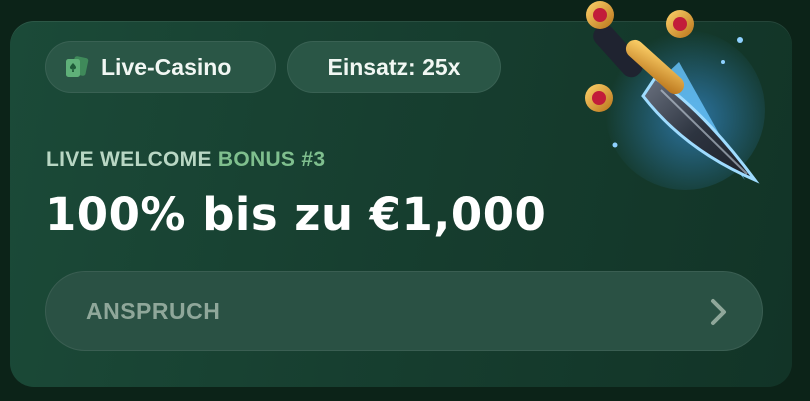 Image resolution: width=810 pixels, height=401 pixels. What do you see at coordinates (296, 214) in the screenshot?
I see `bonus-headline: 100% bis zu €1,000` at bounding box center [296, 214].